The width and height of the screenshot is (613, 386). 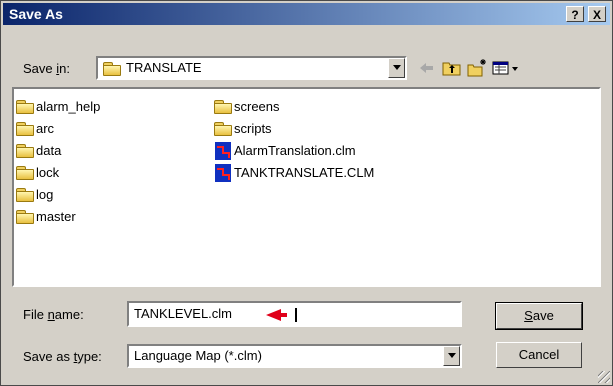 I want to click on list-item: TANKTRANSLATE.CLM, so click(x=294, y=172).